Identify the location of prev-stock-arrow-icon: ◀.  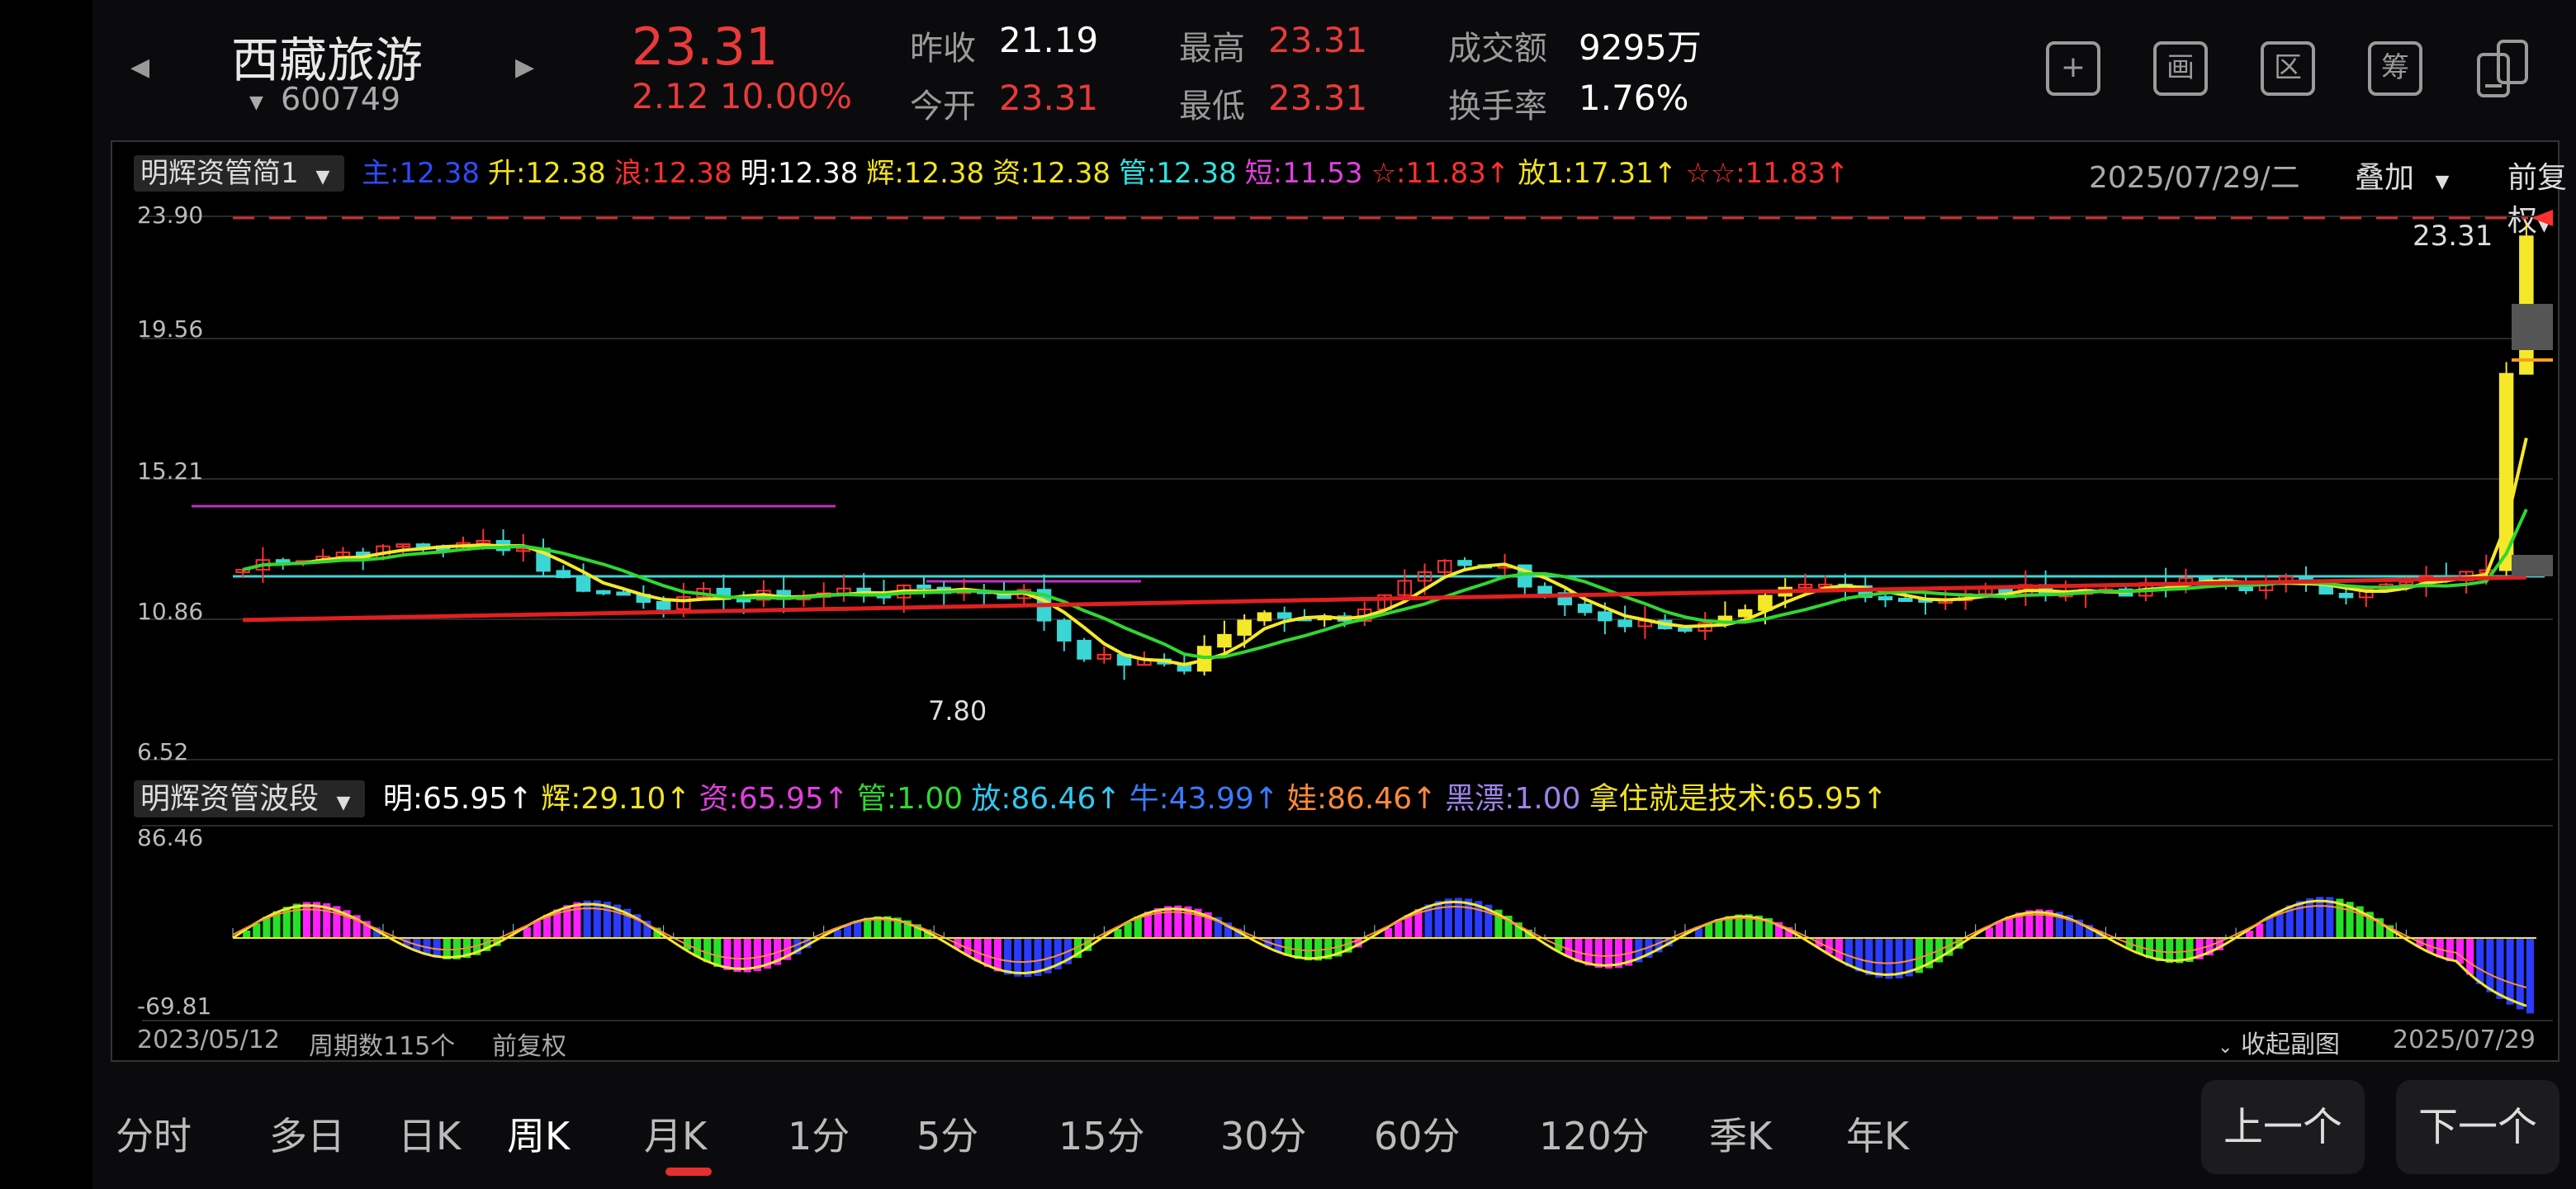
(139, 67).